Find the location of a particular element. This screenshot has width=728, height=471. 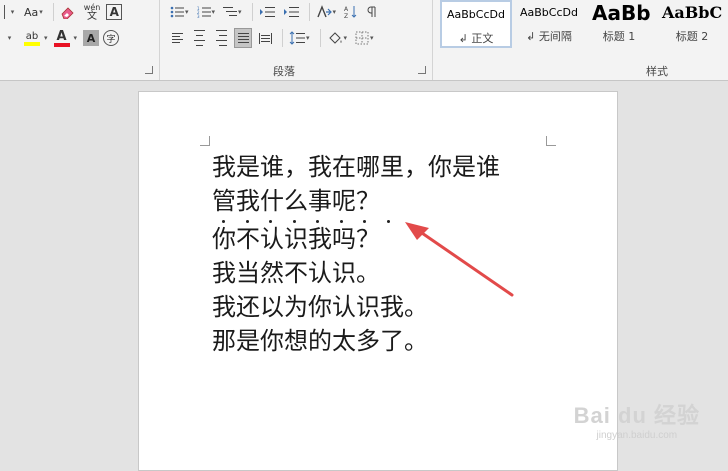

eraser-icon is located at coordinates (67, 13).